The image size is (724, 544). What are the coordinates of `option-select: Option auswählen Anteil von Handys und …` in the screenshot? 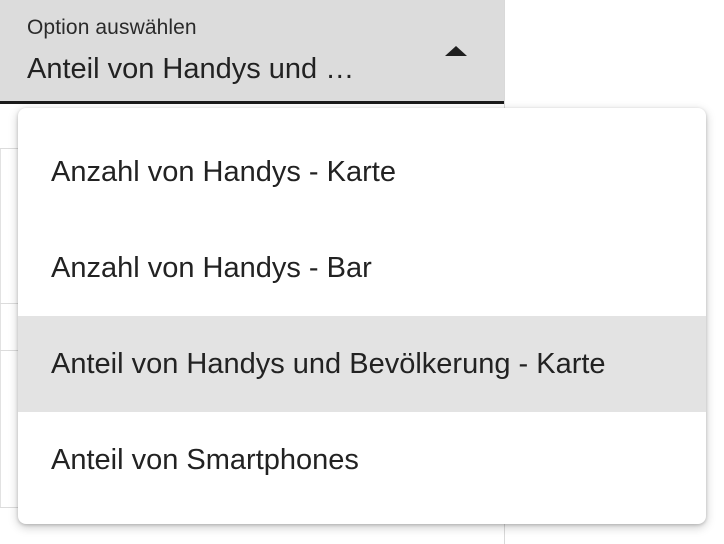 It's located at (252, 52).